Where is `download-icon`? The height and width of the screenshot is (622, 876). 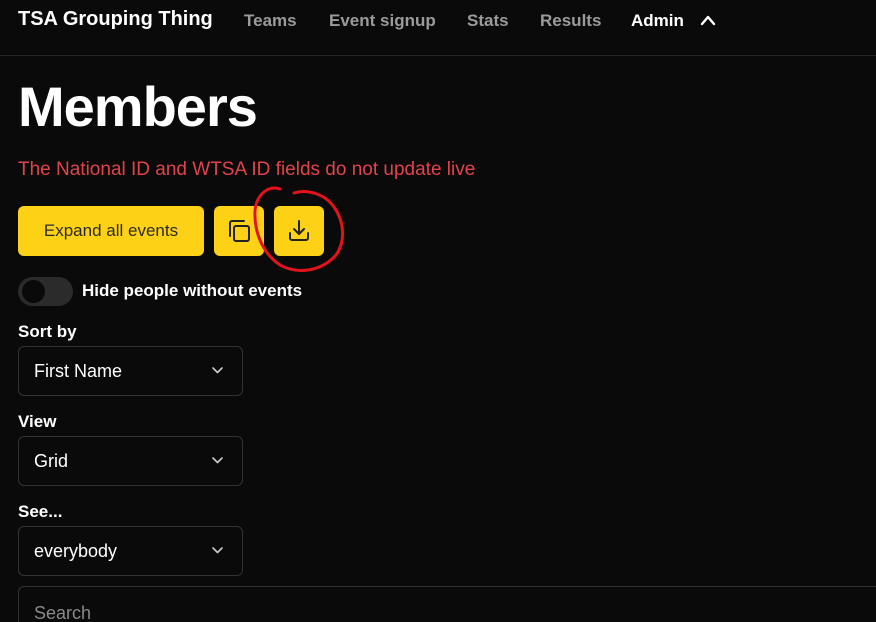 download-icon is located at coordinates (299, 230).